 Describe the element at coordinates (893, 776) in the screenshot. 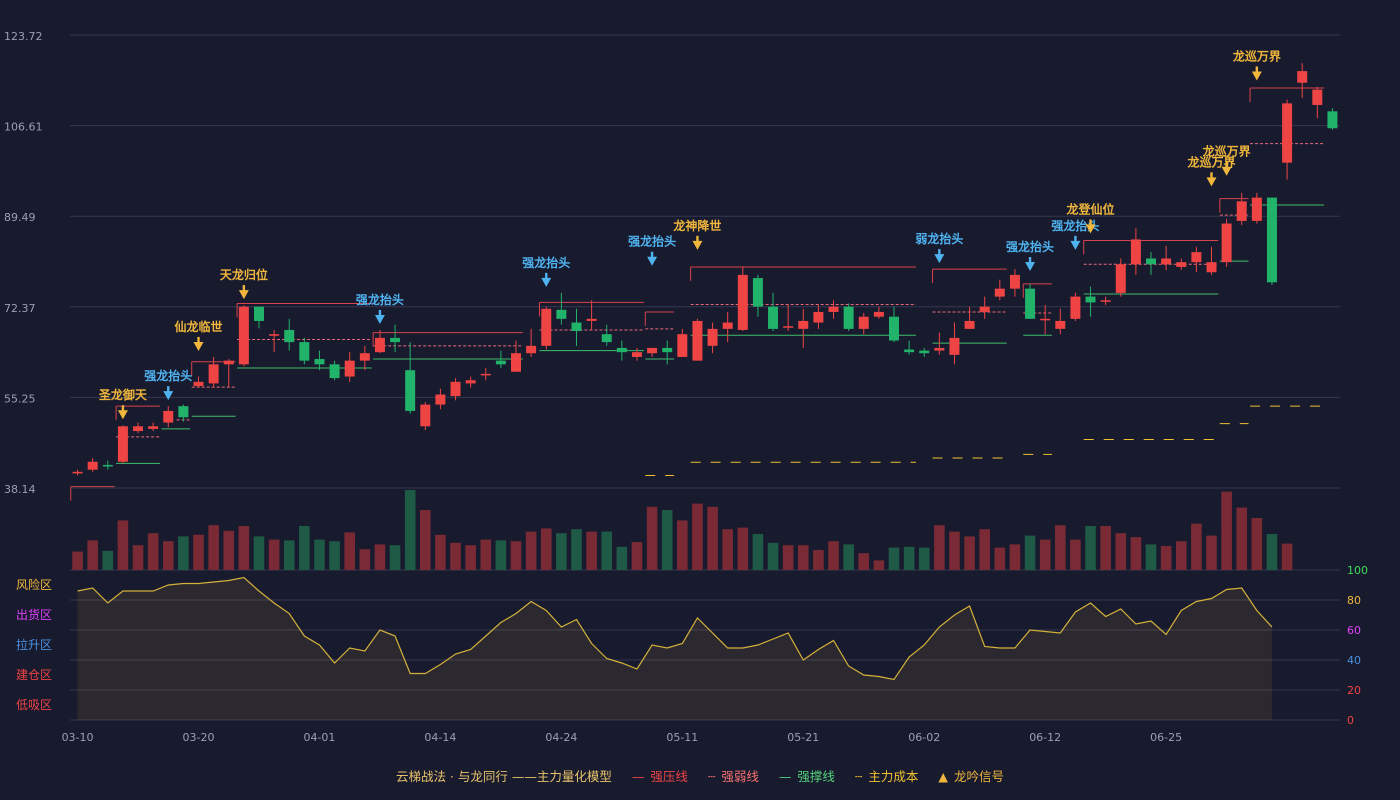

I see `legend-cost-label: 主力成本` at that location.